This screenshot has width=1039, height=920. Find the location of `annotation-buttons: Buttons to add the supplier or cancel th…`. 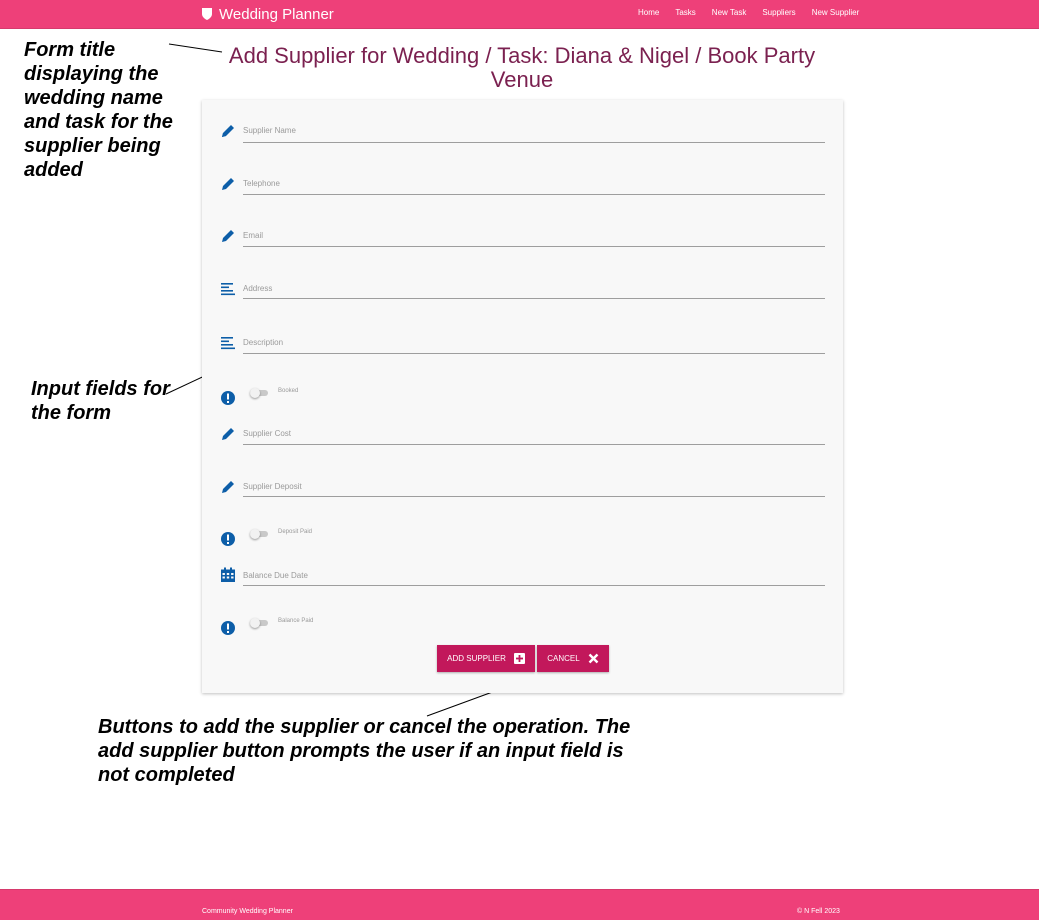

annotation-buttons: Buttons to add the supplier or cancel th… is located at coordinates (364, 751).